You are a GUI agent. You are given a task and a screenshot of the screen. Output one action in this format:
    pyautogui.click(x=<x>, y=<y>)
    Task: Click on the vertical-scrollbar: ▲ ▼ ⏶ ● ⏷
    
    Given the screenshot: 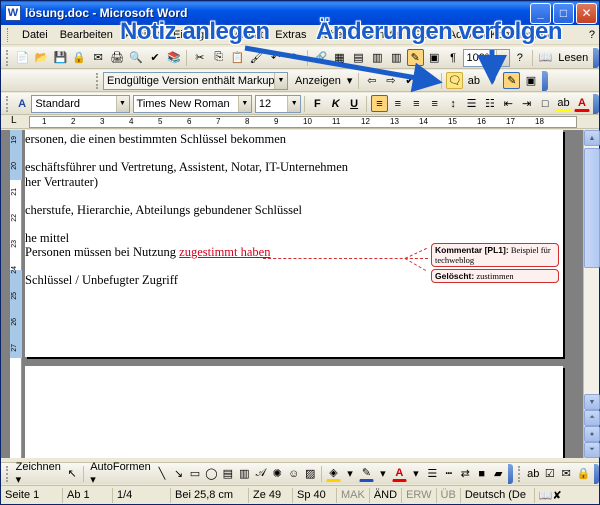 What is the action you would take?
    pyautogui.click(x=591, y=294)
    